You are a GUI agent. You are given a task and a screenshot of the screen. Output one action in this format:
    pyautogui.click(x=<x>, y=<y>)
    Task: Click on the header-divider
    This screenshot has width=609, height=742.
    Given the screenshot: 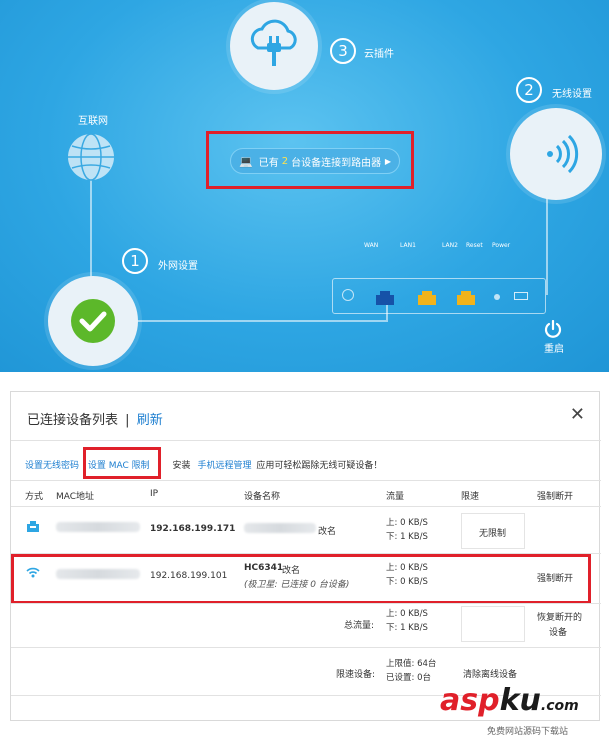 What is the action you would take?
    pyautogui.click(x=306, y=506)
    